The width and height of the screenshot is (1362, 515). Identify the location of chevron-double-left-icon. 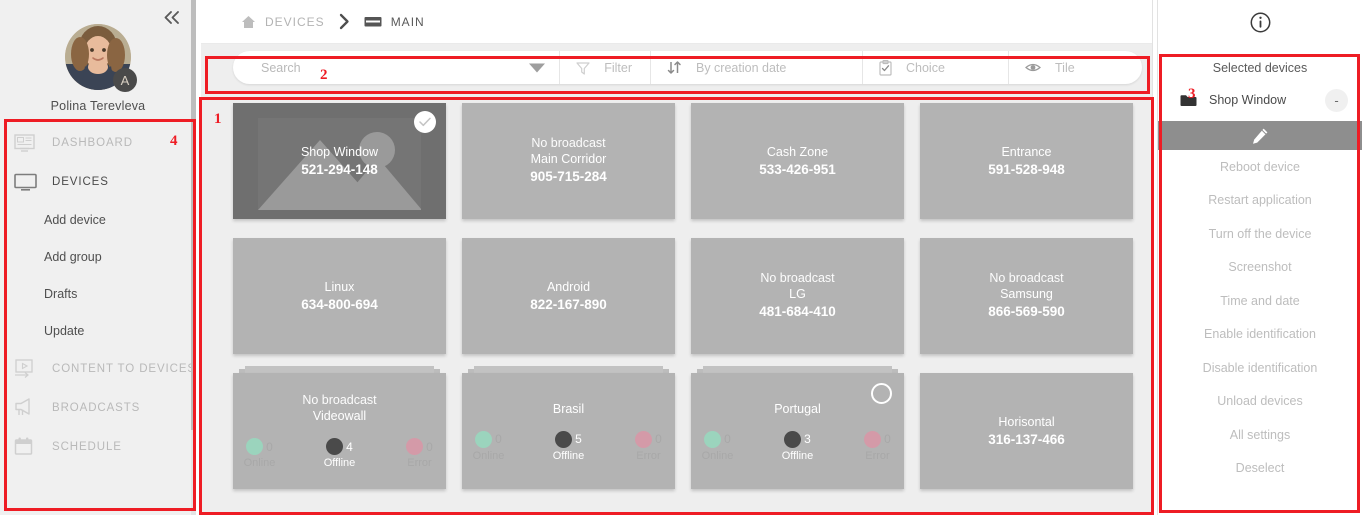
(171, 17).